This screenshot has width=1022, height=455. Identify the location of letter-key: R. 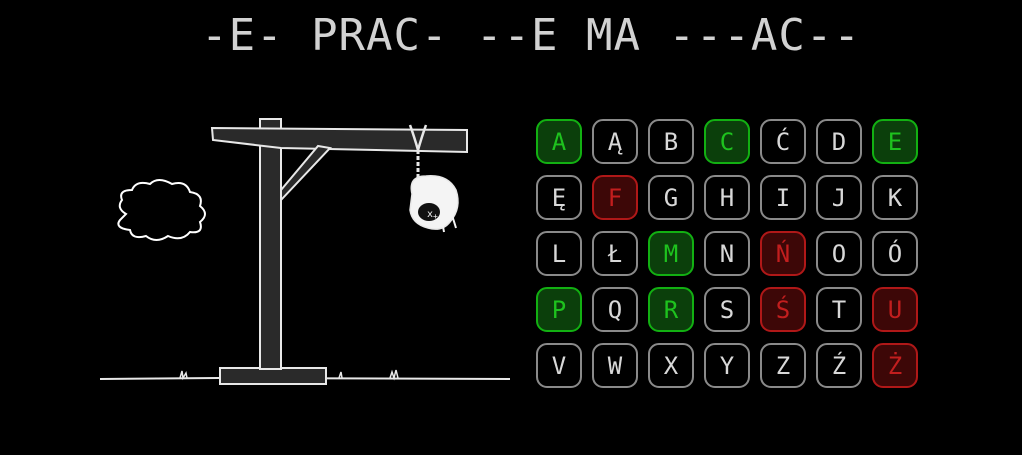
(671, 309).